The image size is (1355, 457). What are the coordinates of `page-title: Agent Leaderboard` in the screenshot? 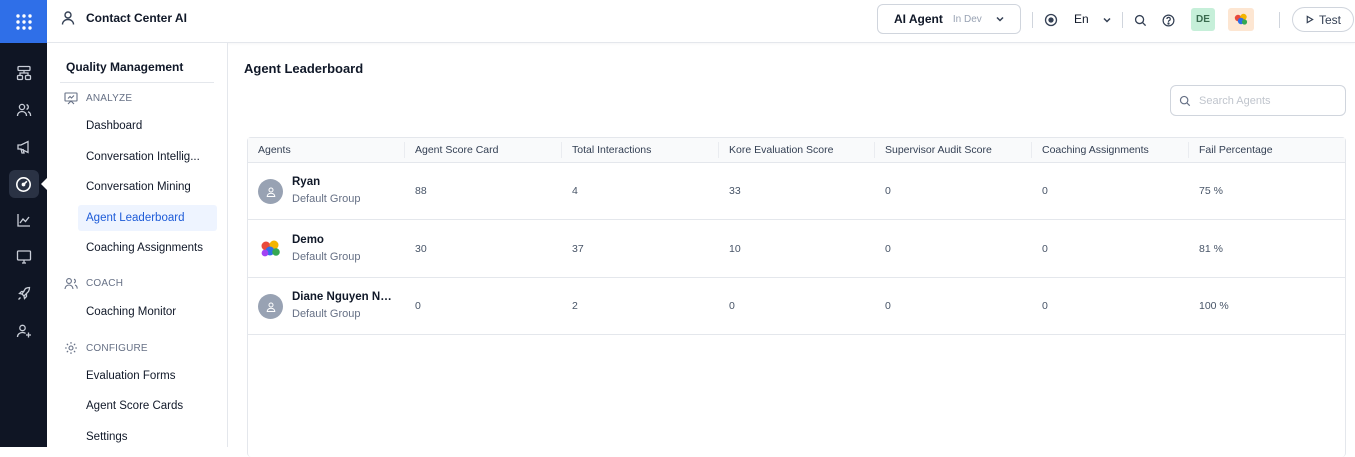 It's located at (303, 68).